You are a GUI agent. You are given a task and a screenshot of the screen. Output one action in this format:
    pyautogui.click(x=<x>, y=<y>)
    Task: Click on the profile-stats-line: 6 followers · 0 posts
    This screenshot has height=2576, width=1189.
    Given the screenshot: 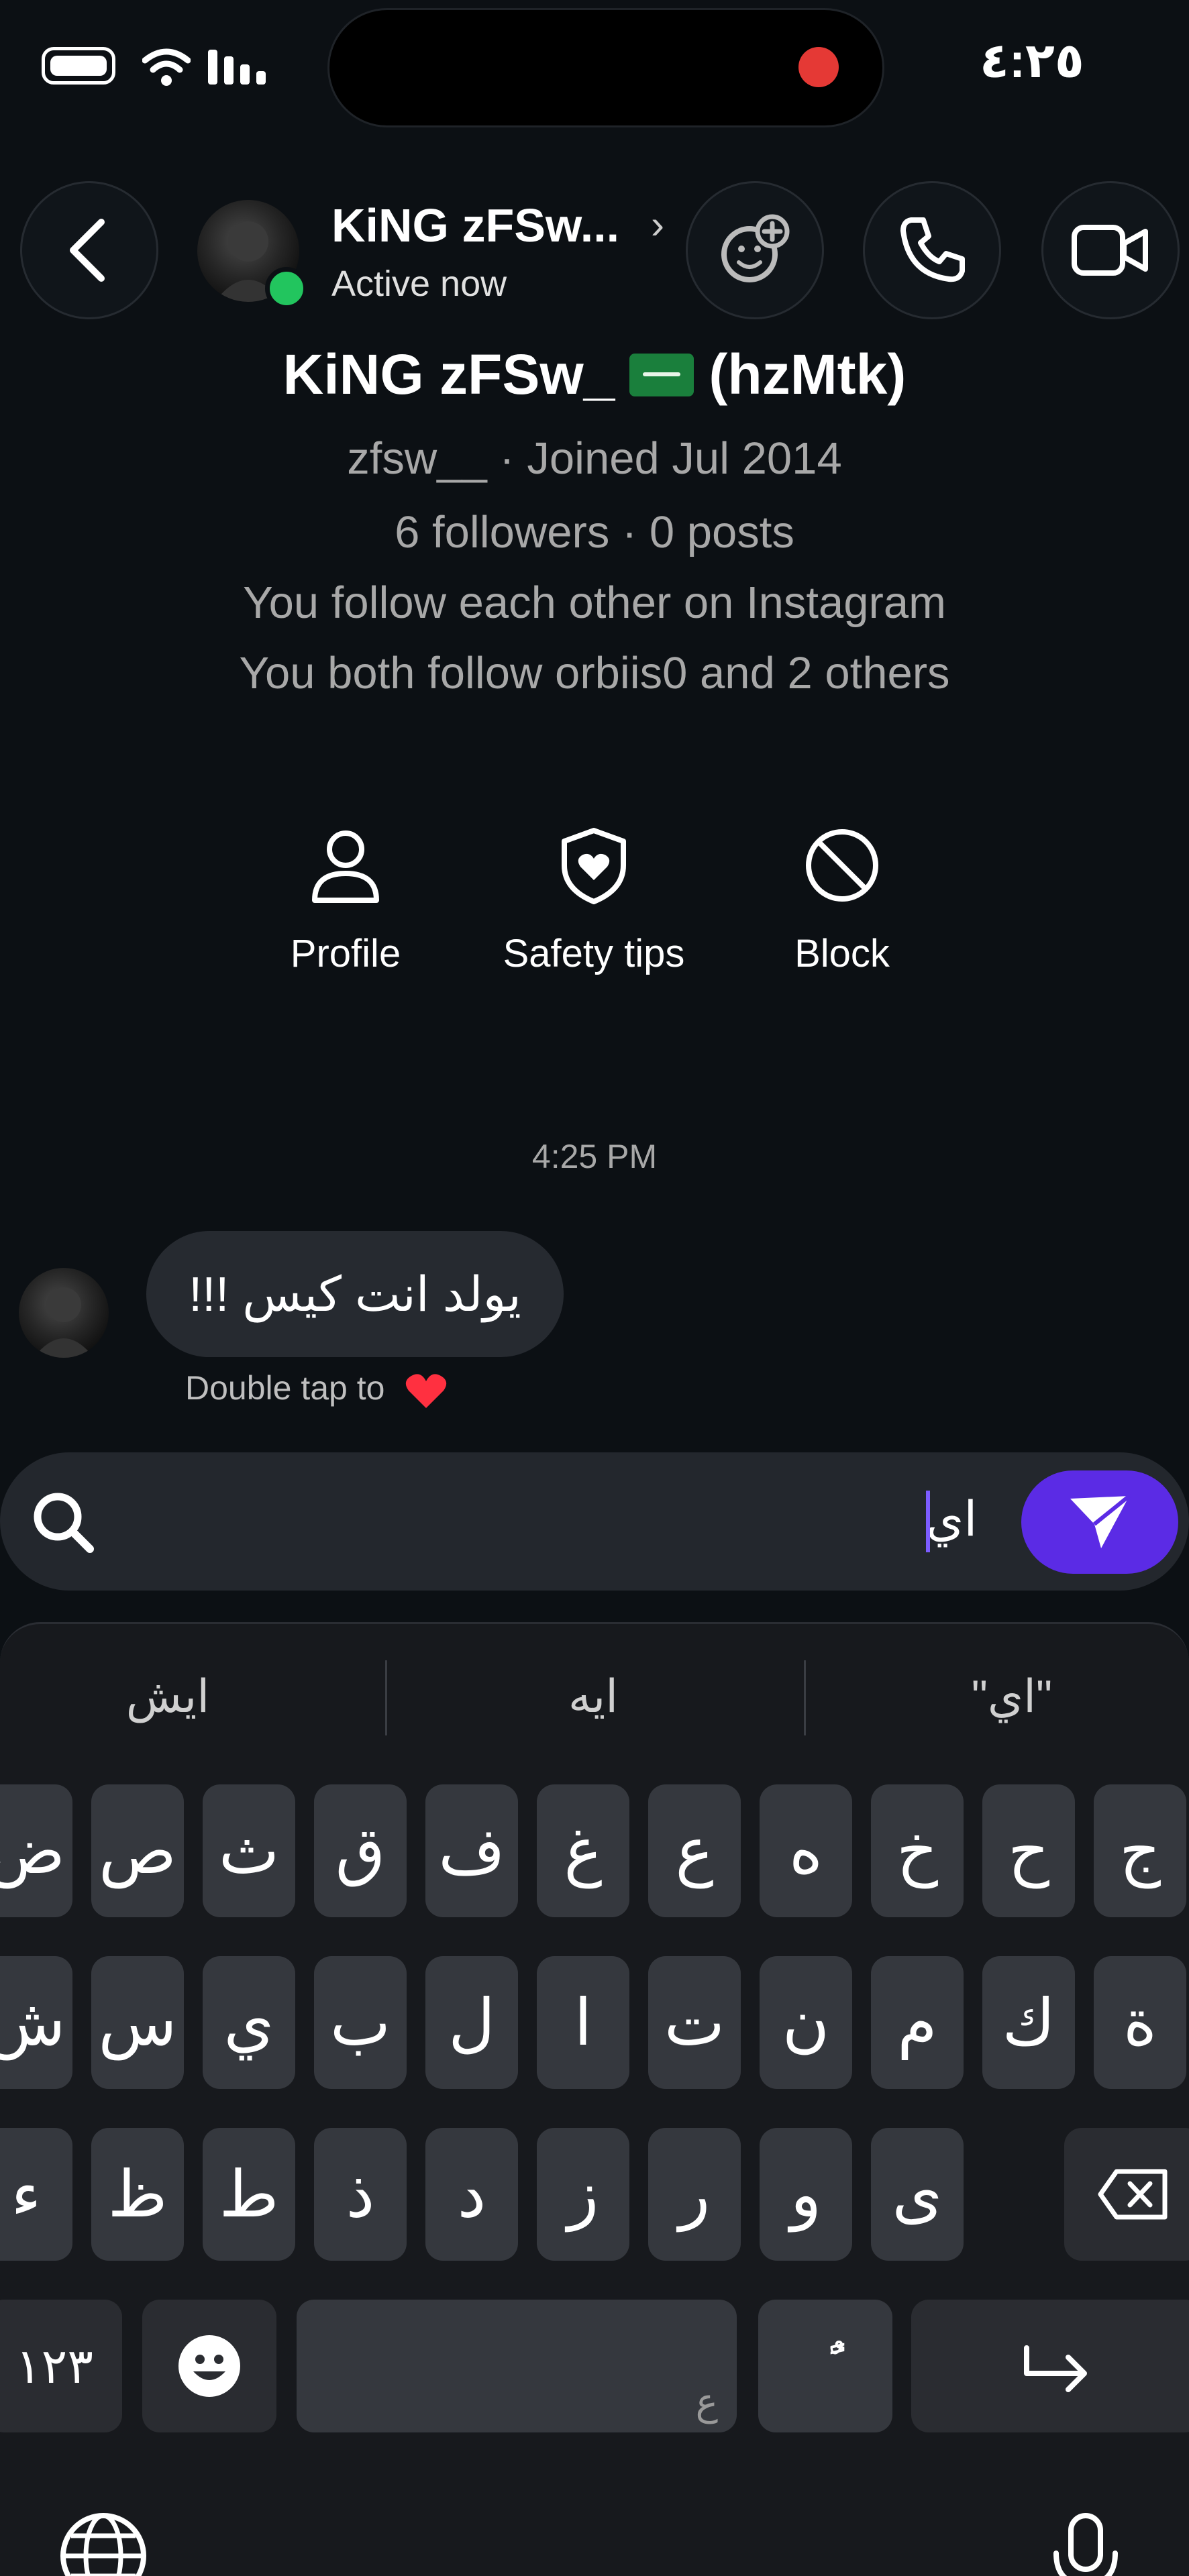 What is the action you would take?
    pyautogui.click(x=594, y=532)
    